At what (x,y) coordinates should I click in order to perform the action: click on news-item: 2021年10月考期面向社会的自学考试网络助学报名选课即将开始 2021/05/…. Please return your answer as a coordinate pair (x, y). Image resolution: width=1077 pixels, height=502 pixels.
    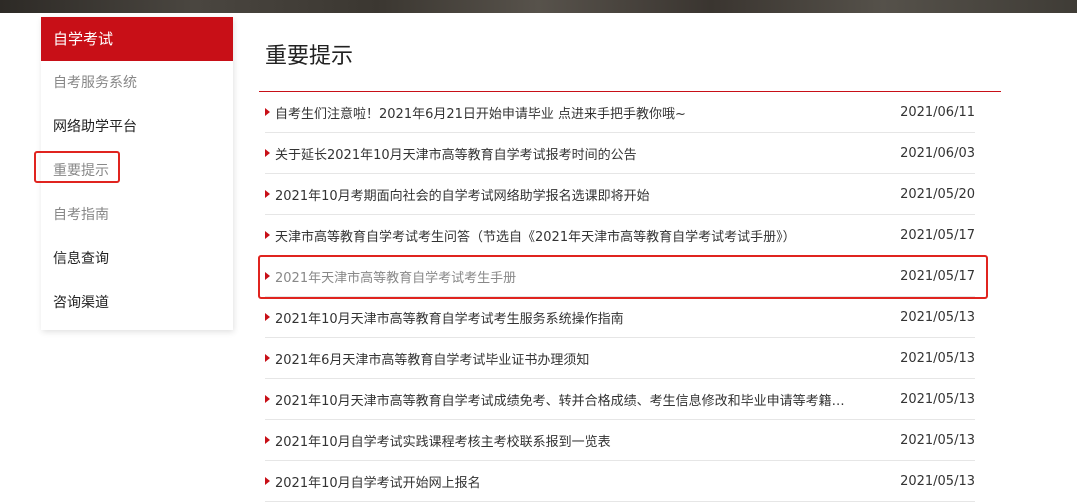
    Looking at the image, I should click on (620, 194).